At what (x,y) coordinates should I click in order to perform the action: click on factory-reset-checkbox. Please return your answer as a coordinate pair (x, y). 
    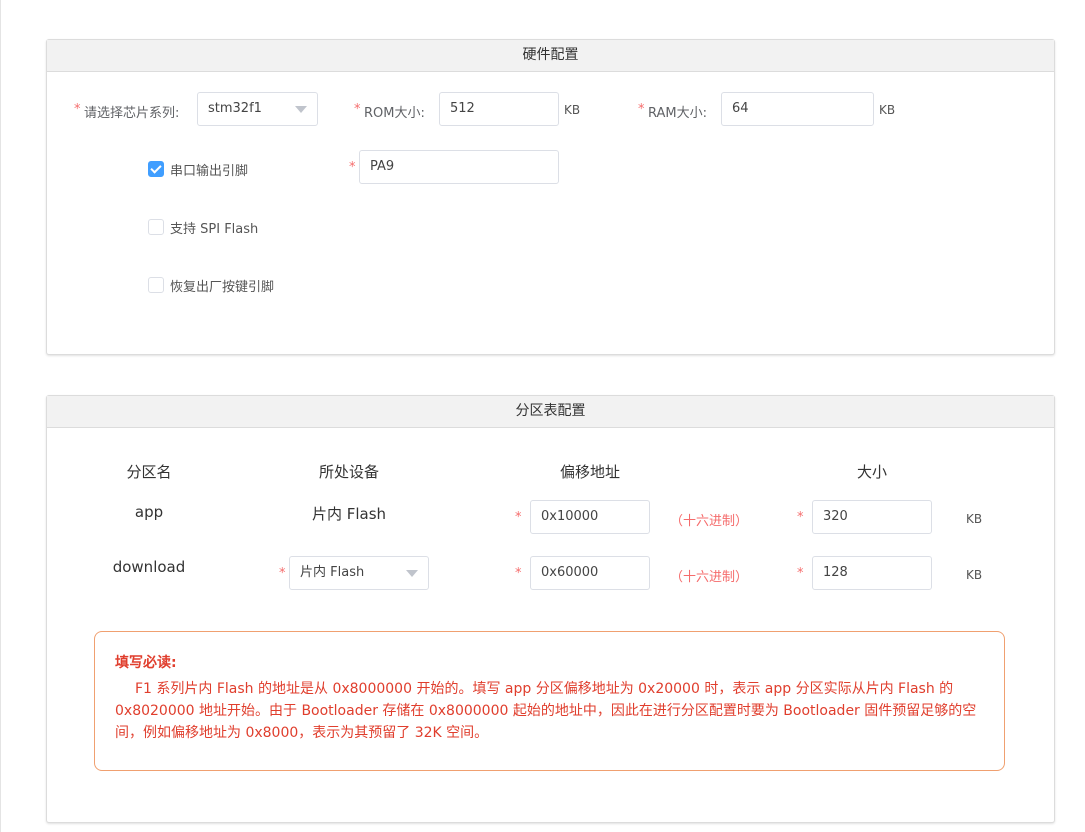
    Looking at the image, I should click on (156, 285).